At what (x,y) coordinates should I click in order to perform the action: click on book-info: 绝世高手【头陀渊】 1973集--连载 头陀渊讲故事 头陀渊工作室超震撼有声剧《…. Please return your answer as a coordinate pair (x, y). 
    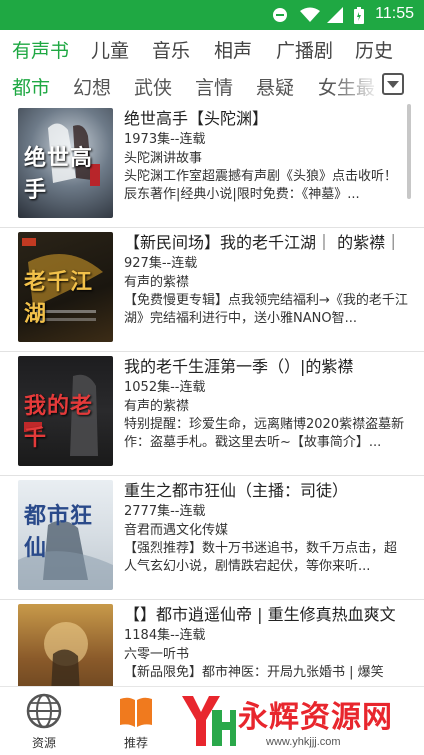
    Looking at the image, I should click on (266, 156).